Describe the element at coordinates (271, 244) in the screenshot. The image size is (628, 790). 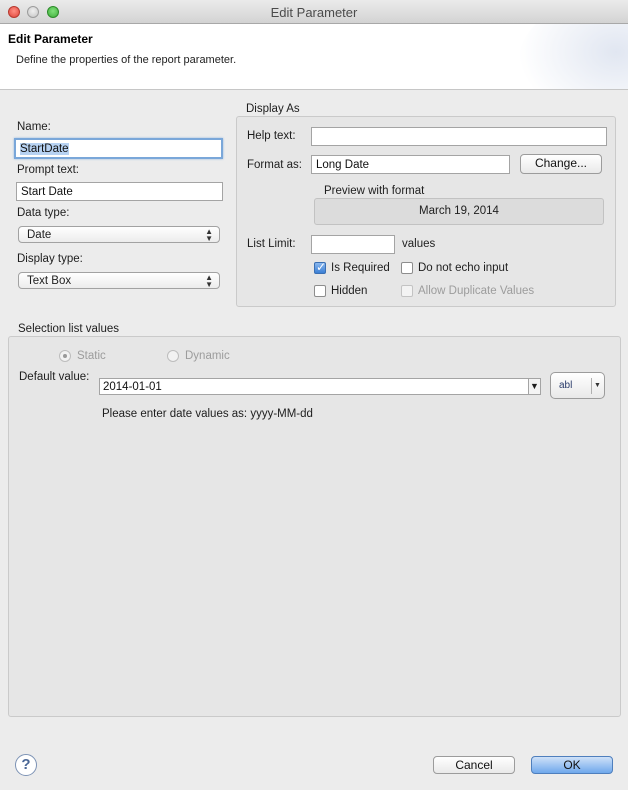
I see `list-limit-label: List Limit:` at that location.